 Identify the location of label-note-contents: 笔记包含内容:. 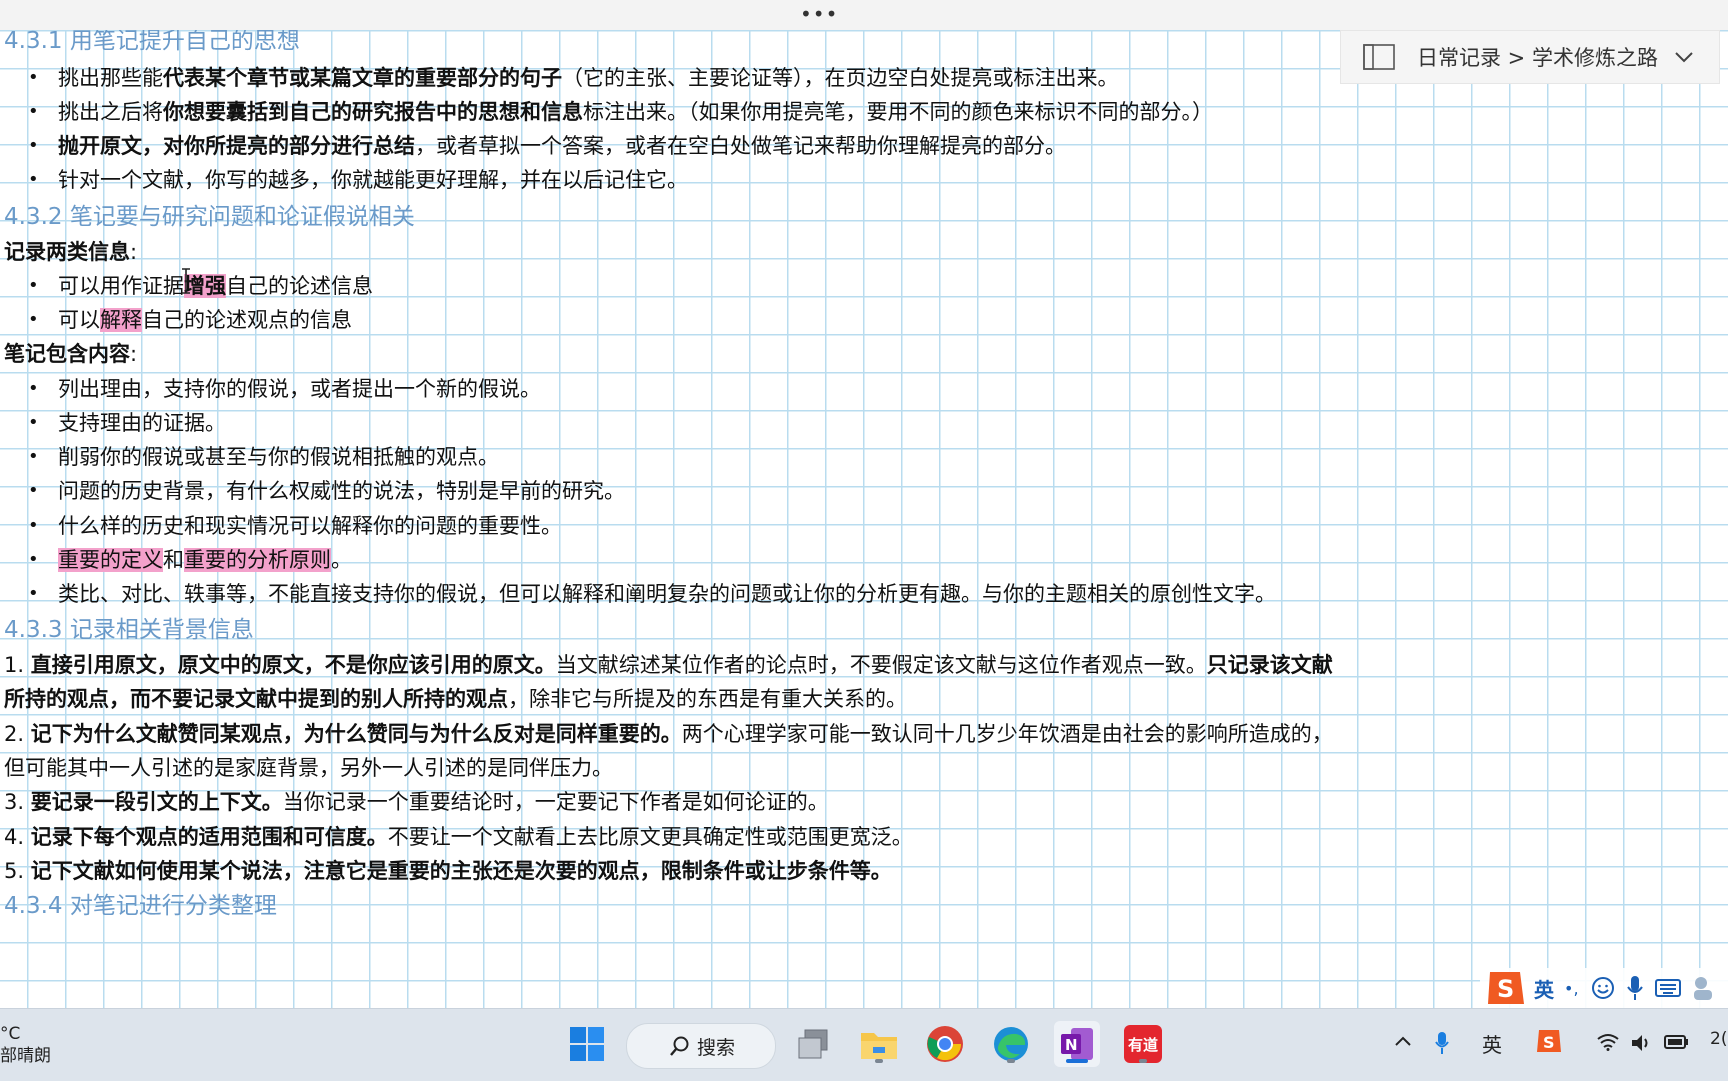
(70, 354).